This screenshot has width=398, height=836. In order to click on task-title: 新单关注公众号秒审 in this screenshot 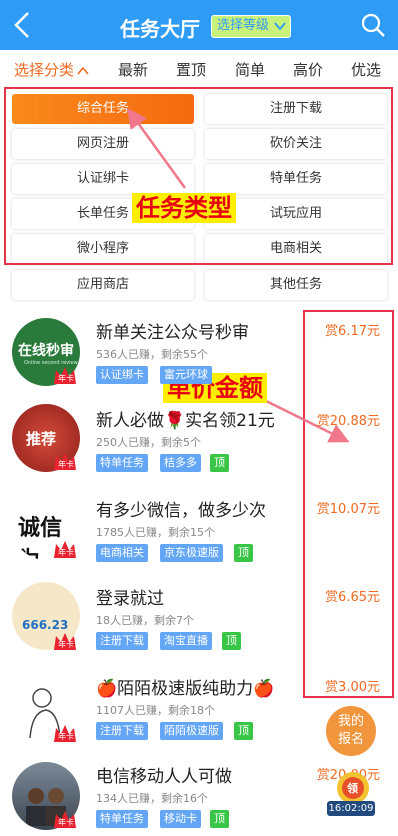, I will do `click(172, 333)`.